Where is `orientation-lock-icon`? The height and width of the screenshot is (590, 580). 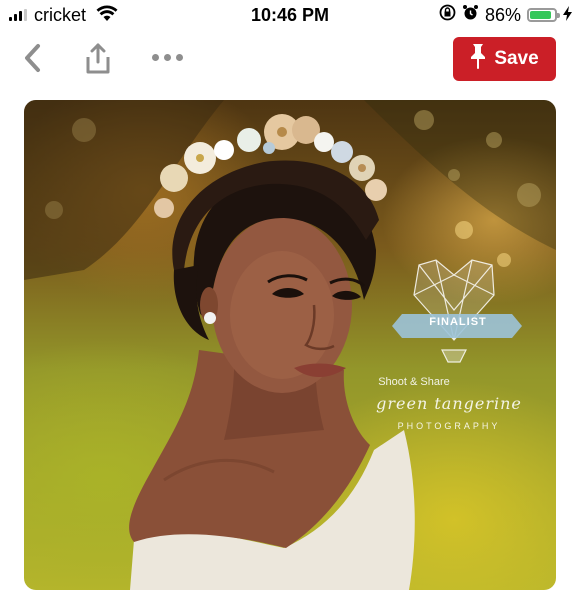
orientation-lock-icon is located at coordinates (447, 15).